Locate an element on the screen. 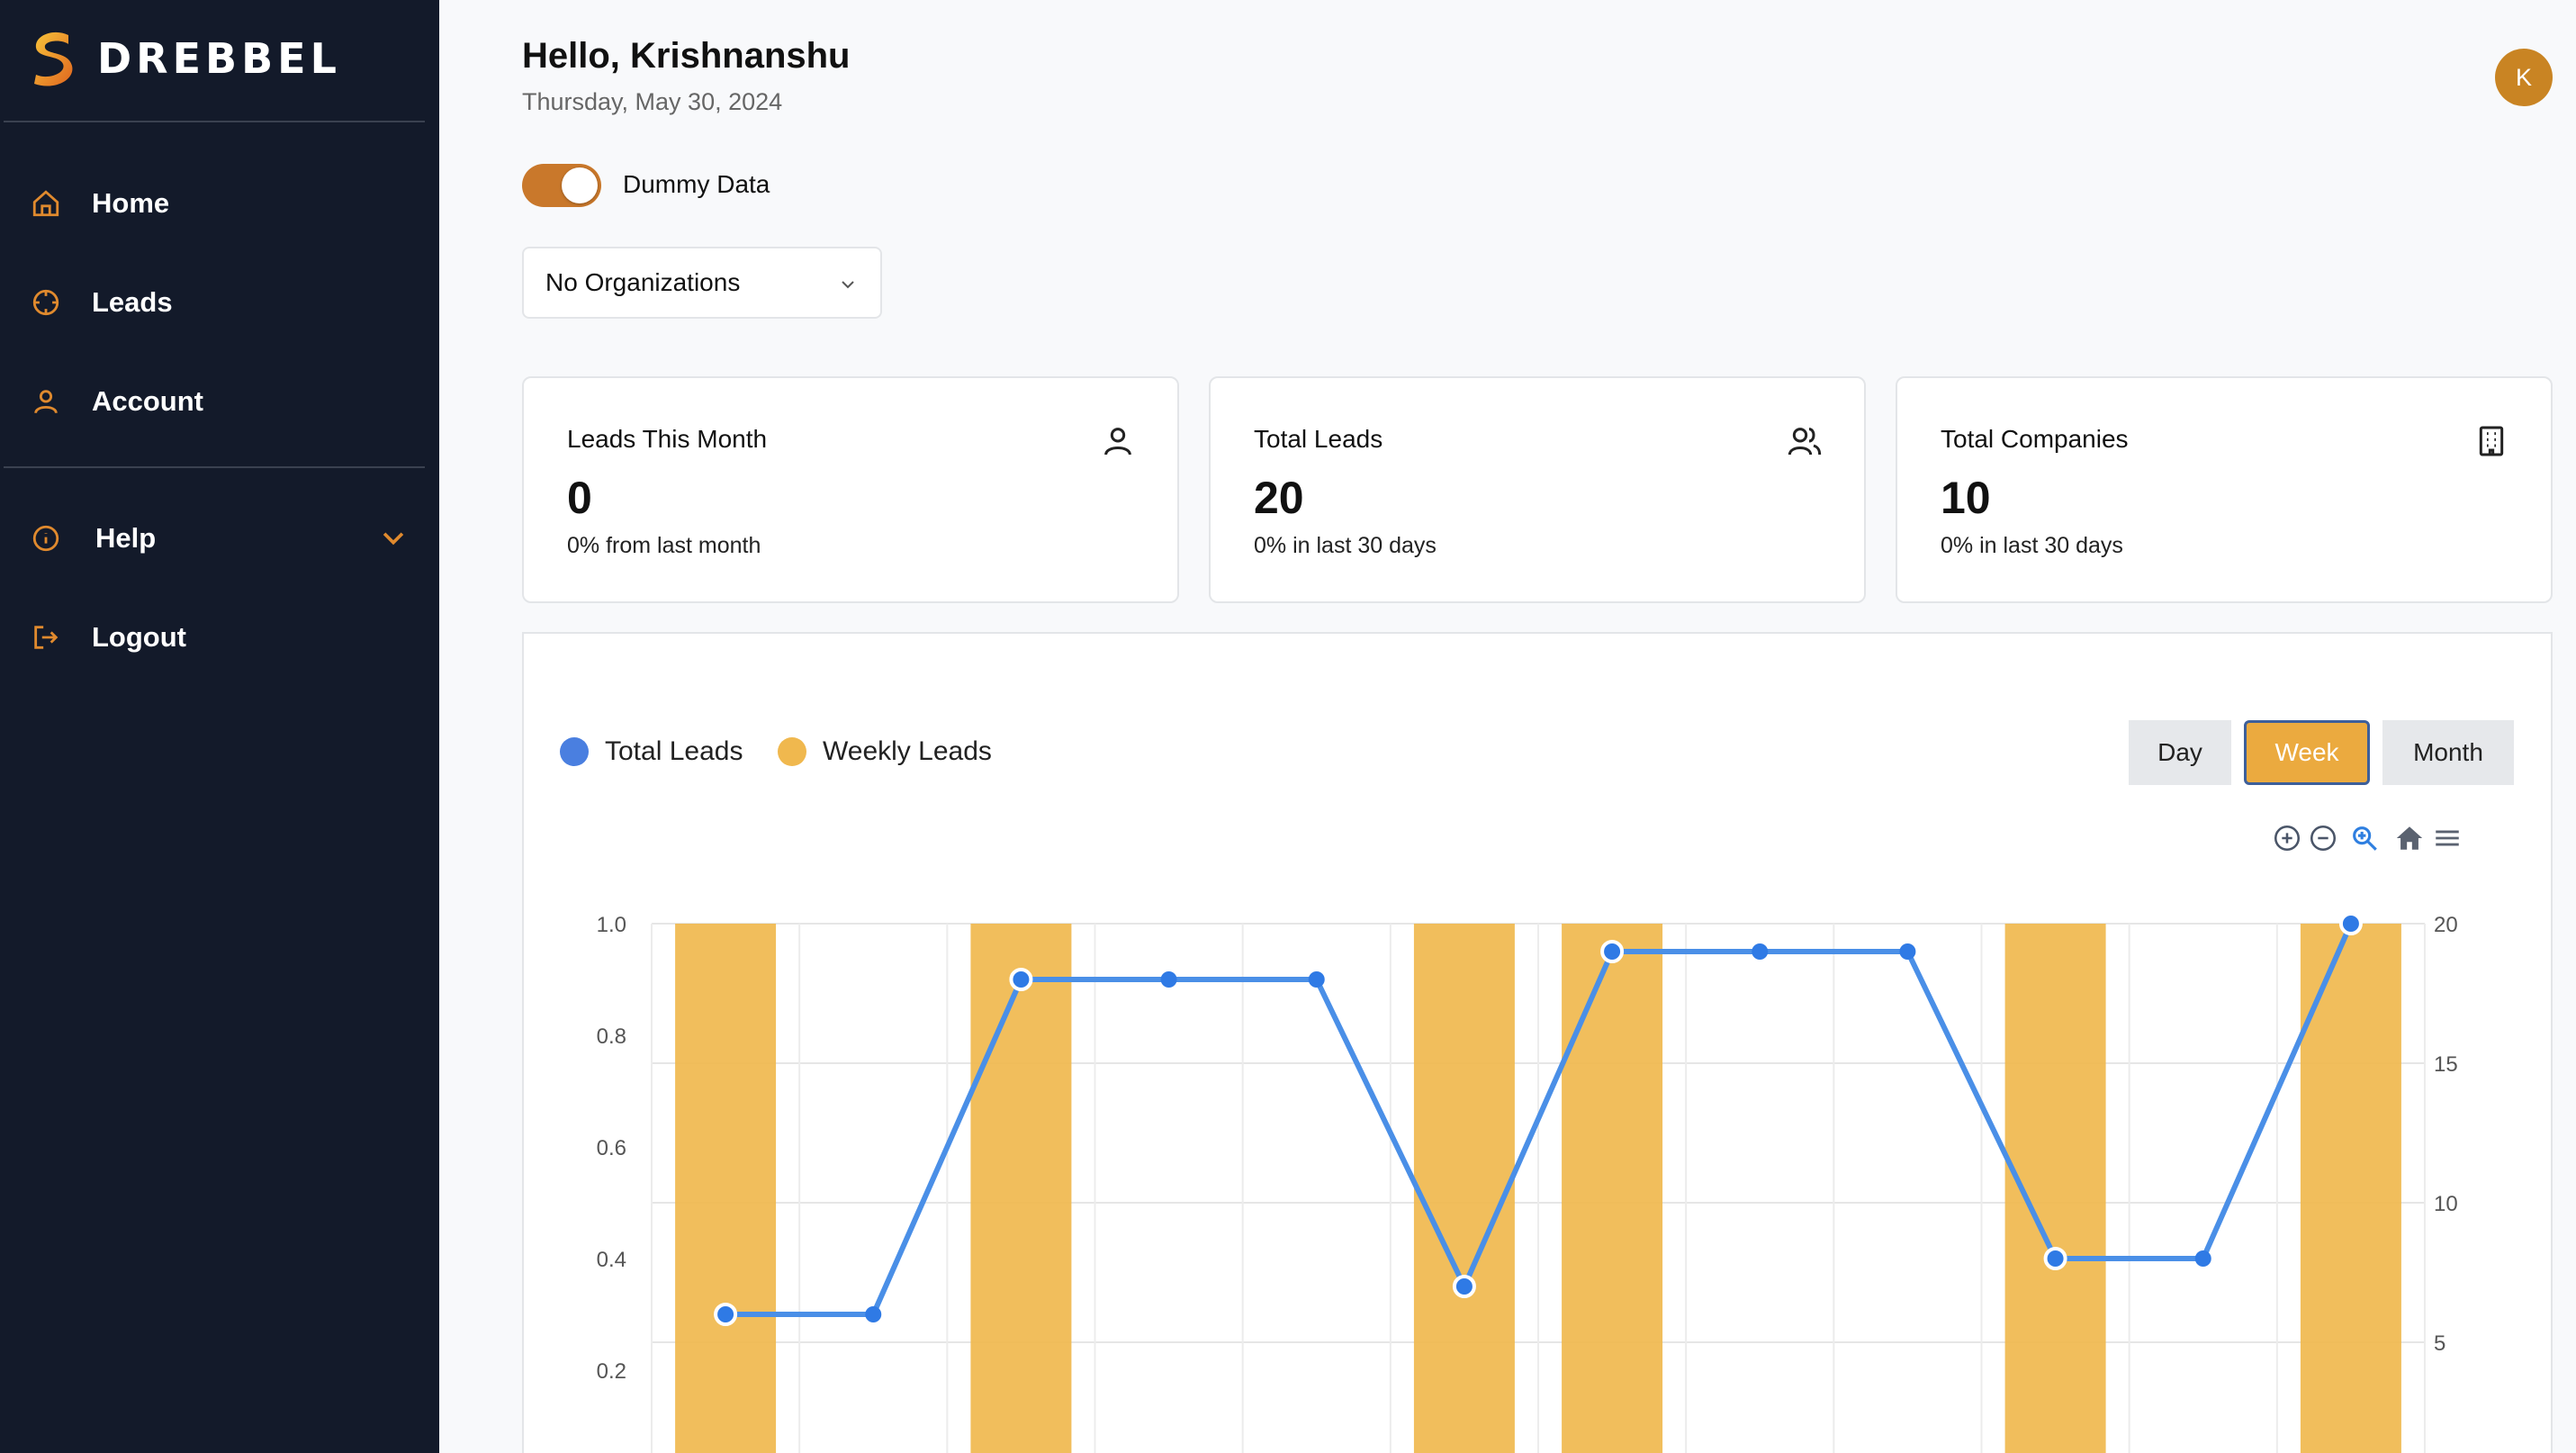  y-axis-left-tick-label: 0.4 is located at coordinates (611, 1260).